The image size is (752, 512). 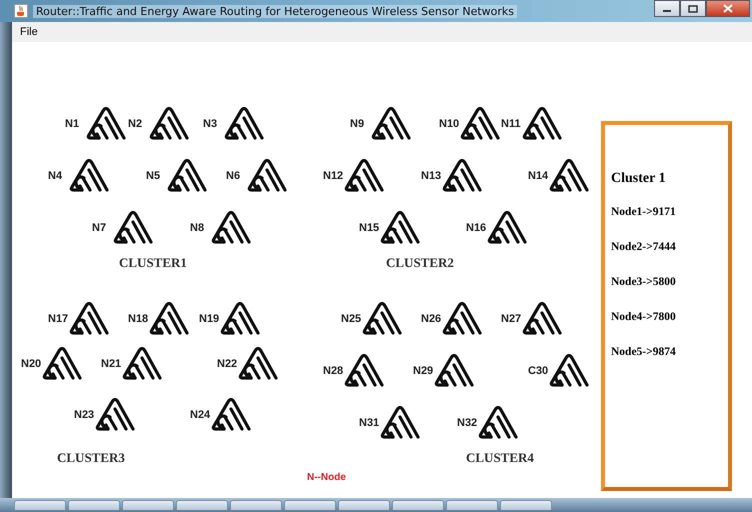 What do you see at coordinates (233, 176) in the screenshot?
I see `node-label: N6` at bounding box center [233, 176].